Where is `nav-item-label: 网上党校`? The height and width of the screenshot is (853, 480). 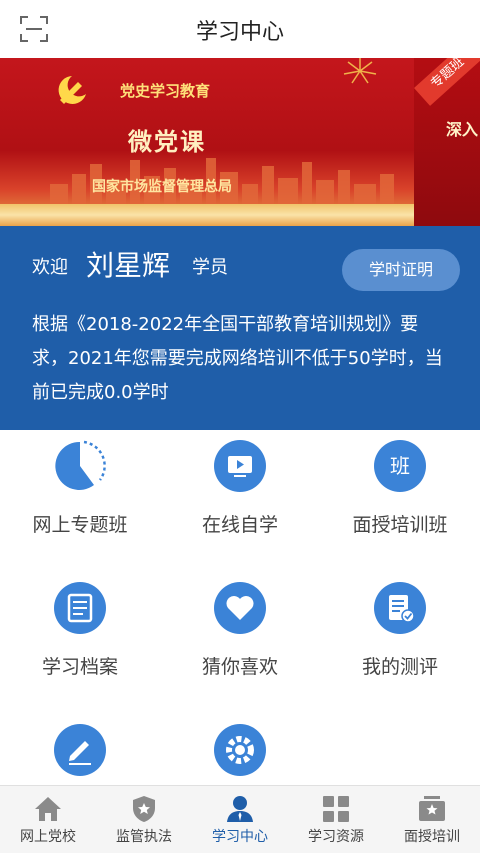
nav-item-label: 网上党校 is located at coordinates (48, 837).